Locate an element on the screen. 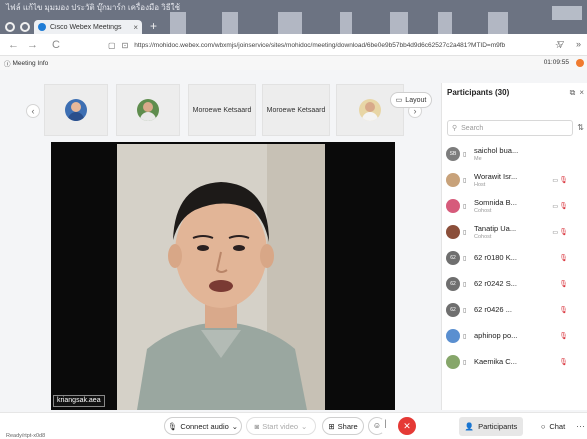 This screenshot has height=439, width=587. participants-button: 👤 Participants is located at coordinates (491, 426).